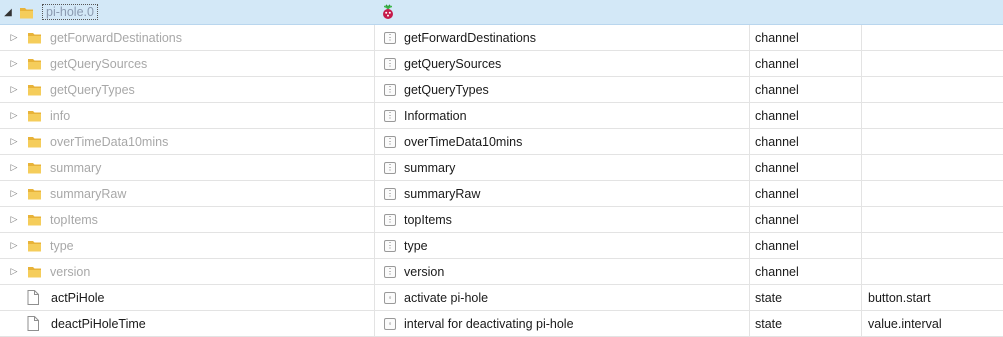  I want to click on object-name: deactPiHoleTime, so click(98, 323).